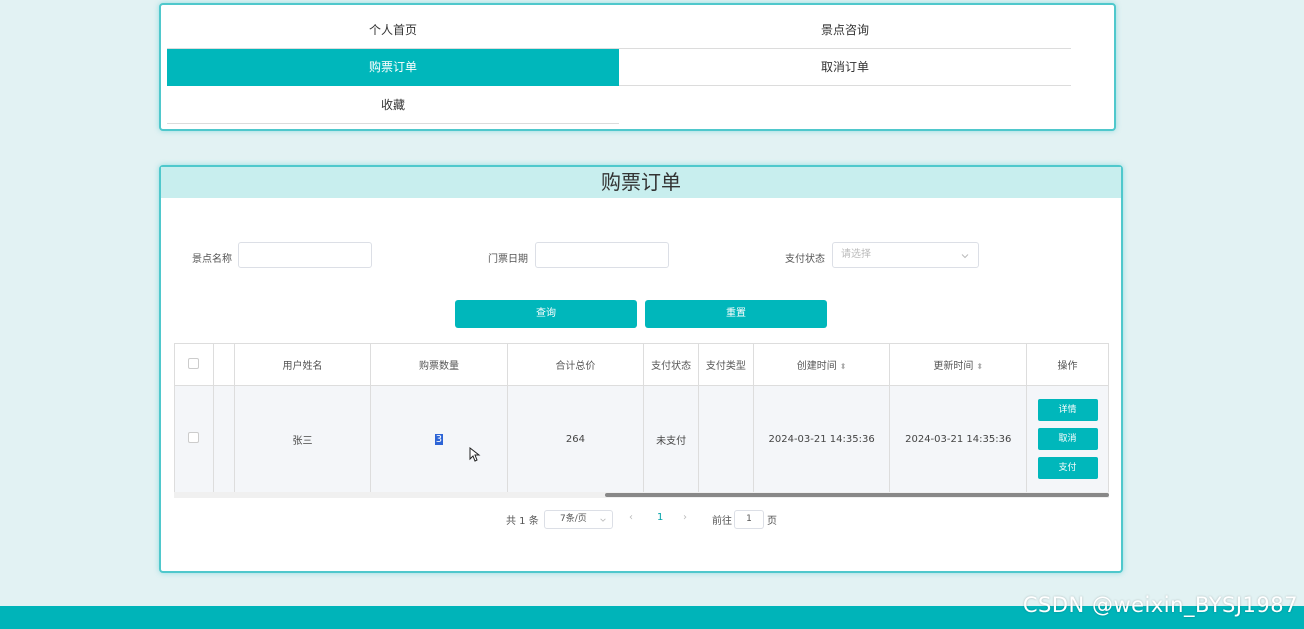 The width and height of the screenshot is (1304, 629). I want to click on cell-actions: 详情 取消 支付, so click(1067, 439).